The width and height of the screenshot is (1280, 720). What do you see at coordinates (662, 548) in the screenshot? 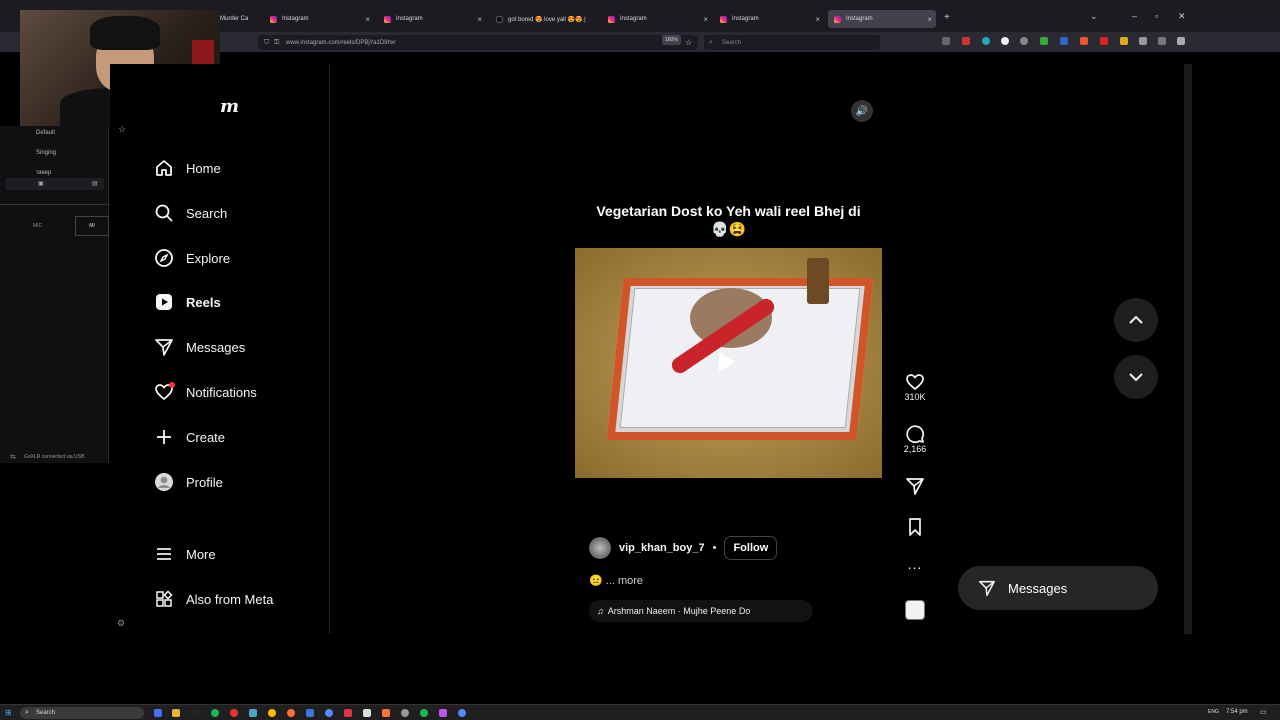
I see `username-link: vip_khan_boy_7` at bounding box center [662, 548].